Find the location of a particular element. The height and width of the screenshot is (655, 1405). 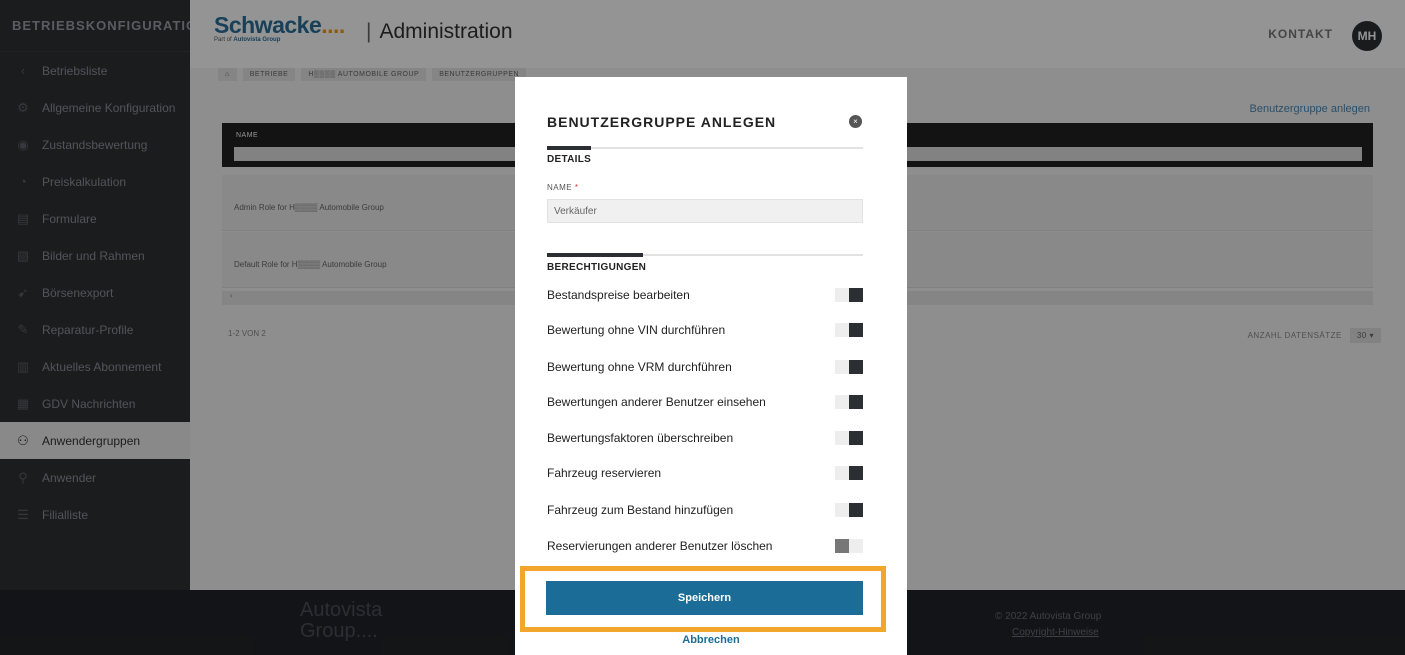

permission-row: Bewertung ohne VRM durchführen is located at coordinates (705, 367).